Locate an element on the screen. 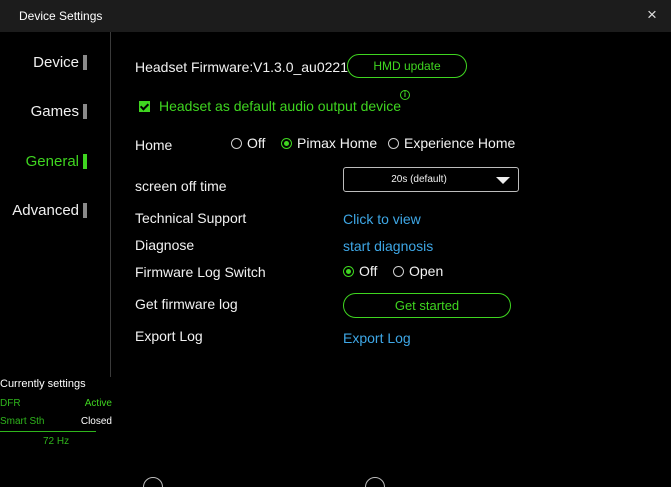 This screenshot has height=487, width=671. firmware-label: Headset Firmware: is located at coordinates (194, 67).